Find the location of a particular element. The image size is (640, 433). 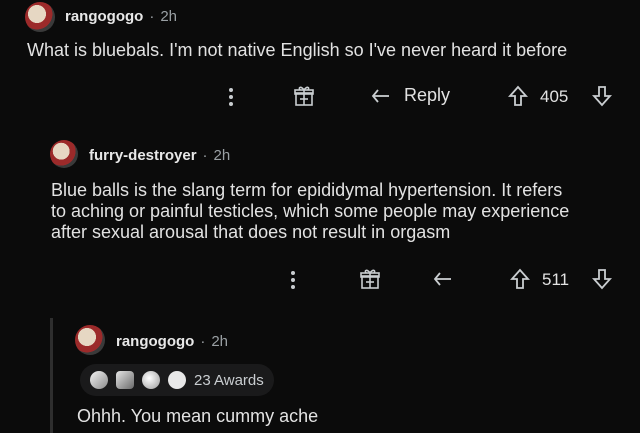

username: furry-destroyer is located at coordinates (143, 155).